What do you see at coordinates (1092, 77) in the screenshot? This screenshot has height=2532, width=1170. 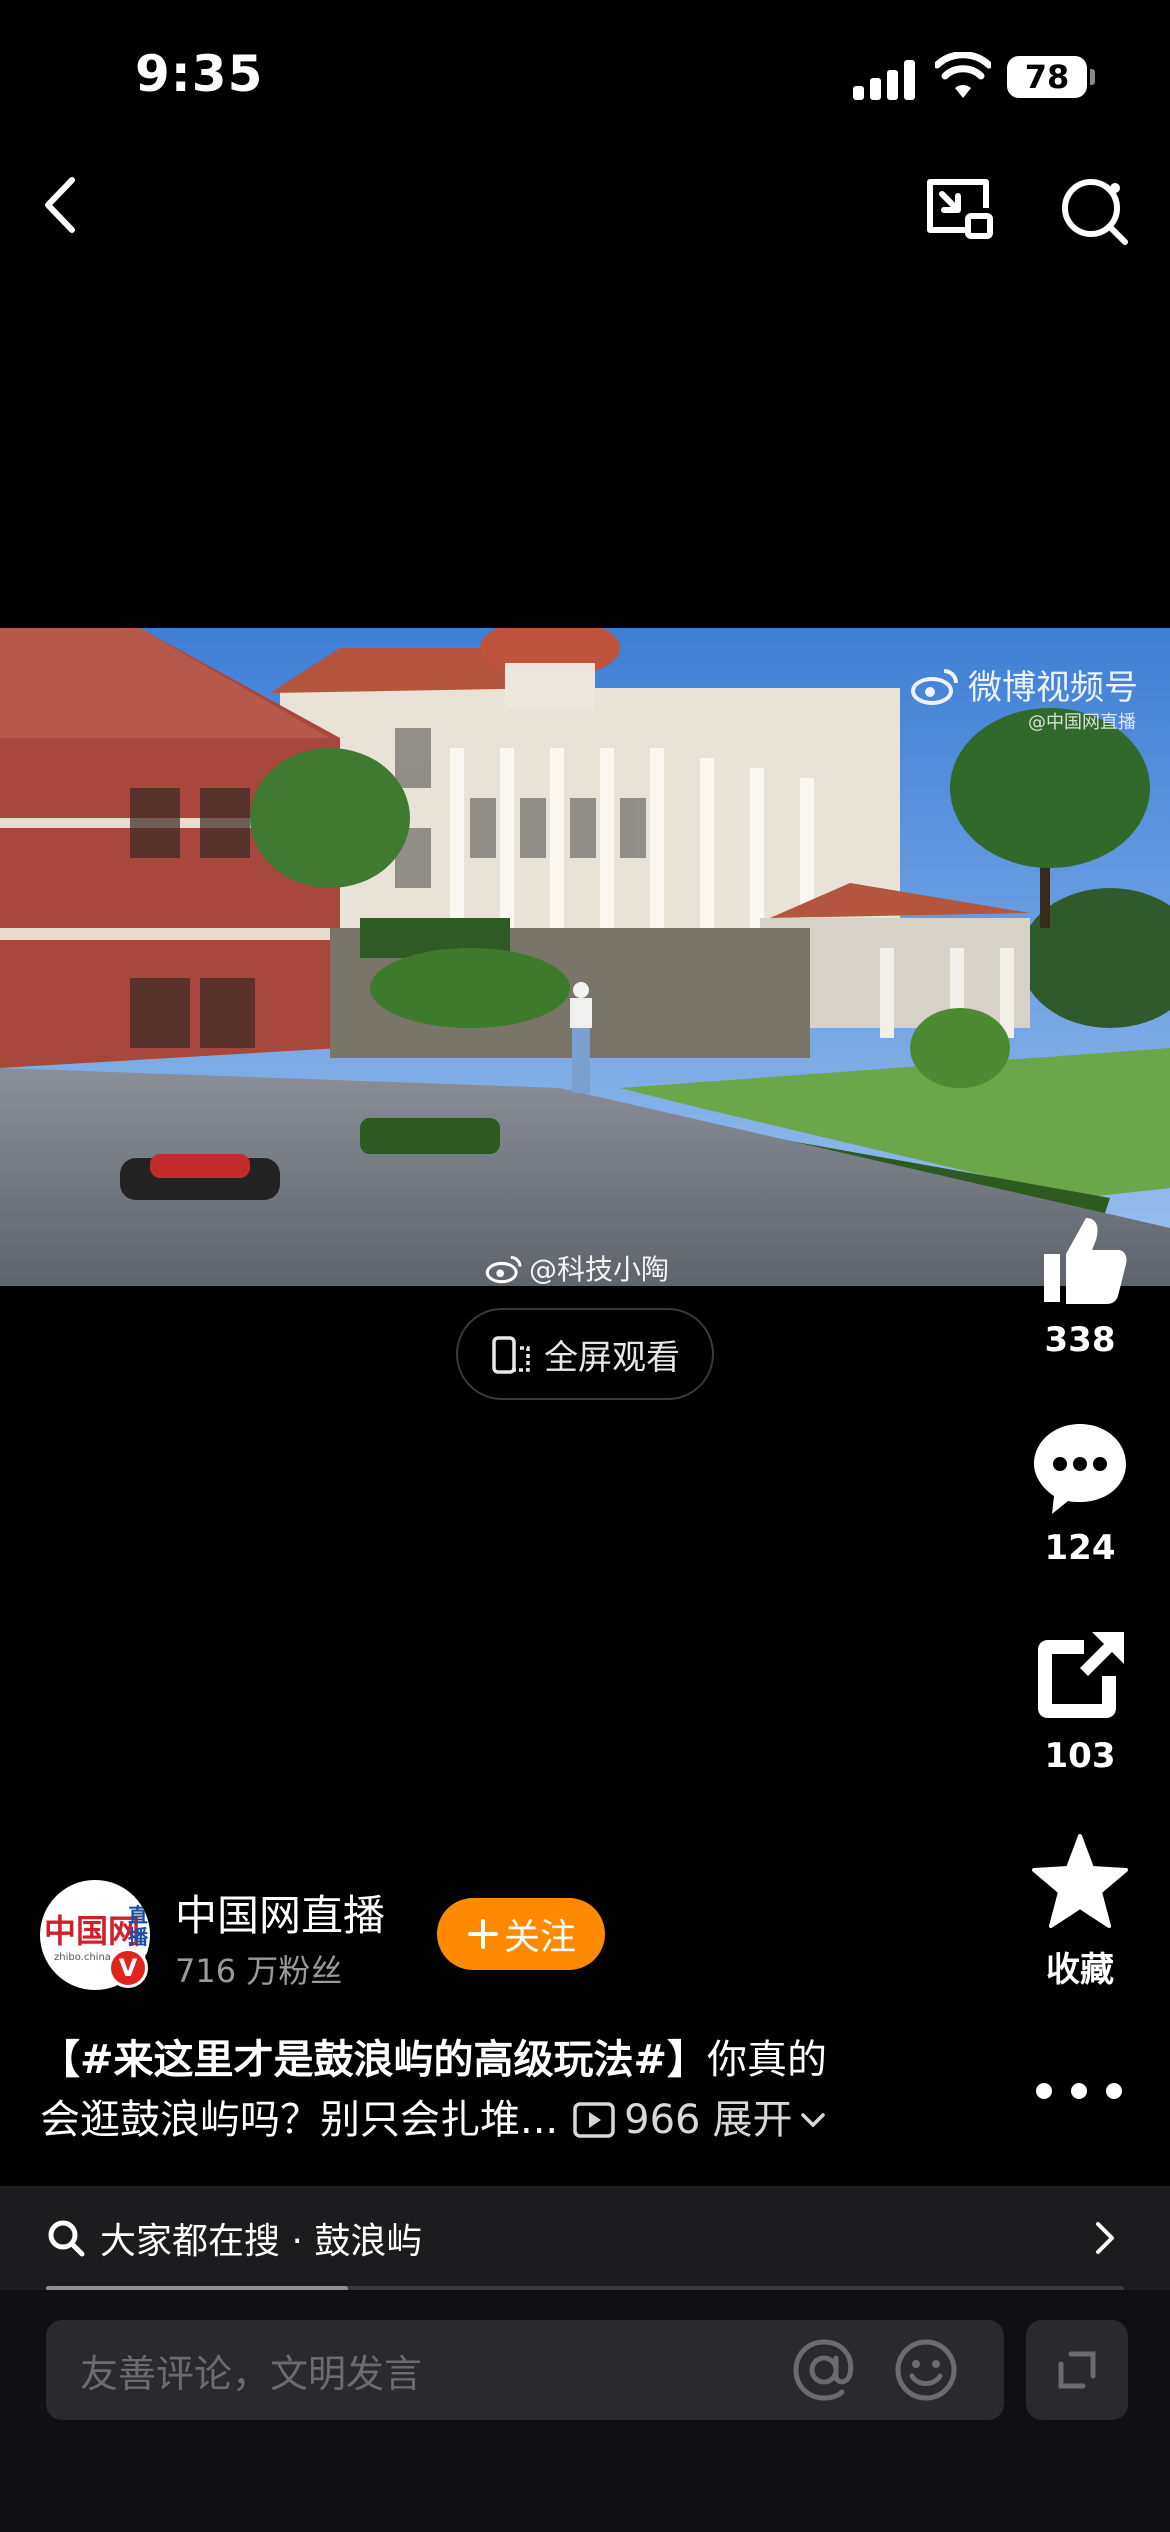 I see `battery-tip` at bounding box center [1092, 77].